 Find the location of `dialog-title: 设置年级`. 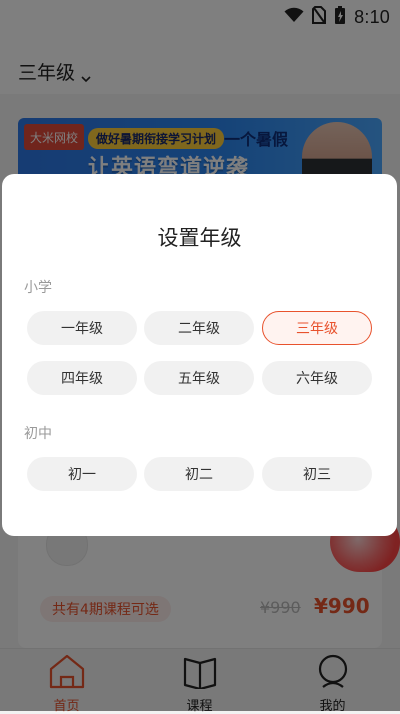

dialog-title: 设置年级 is located at coordinates (199, 238).